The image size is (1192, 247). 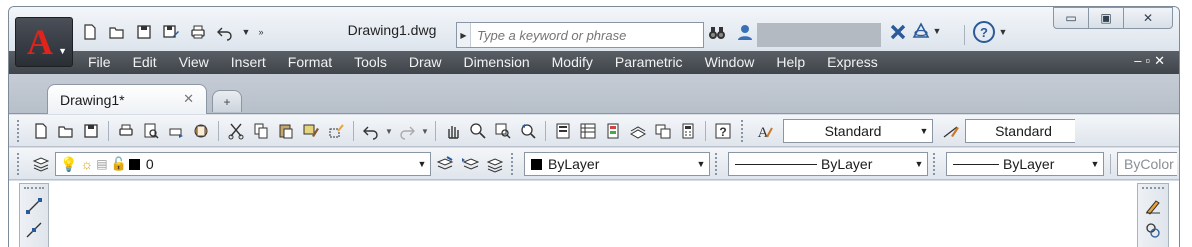 What do you see at coordinates (572, 62) in the screenshot?
I see `menu-modify: Modify` at bounding box center [572, 62].